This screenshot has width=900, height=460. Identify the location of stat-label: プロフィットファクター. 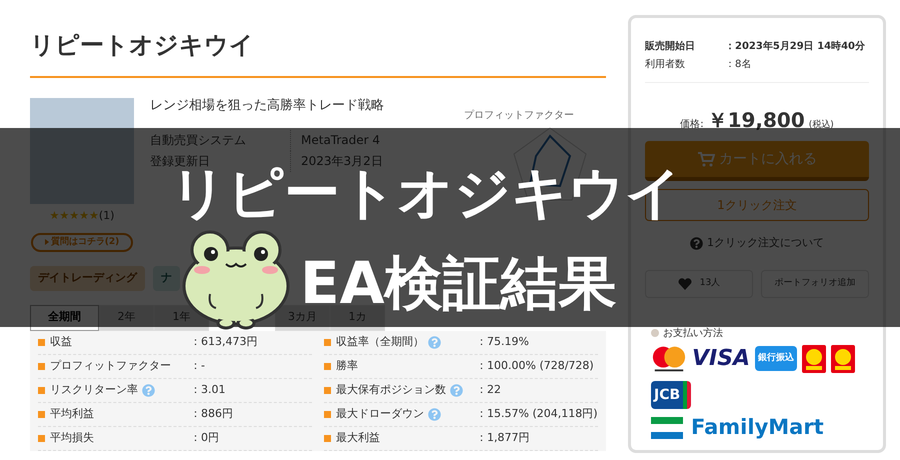
(110, 366).